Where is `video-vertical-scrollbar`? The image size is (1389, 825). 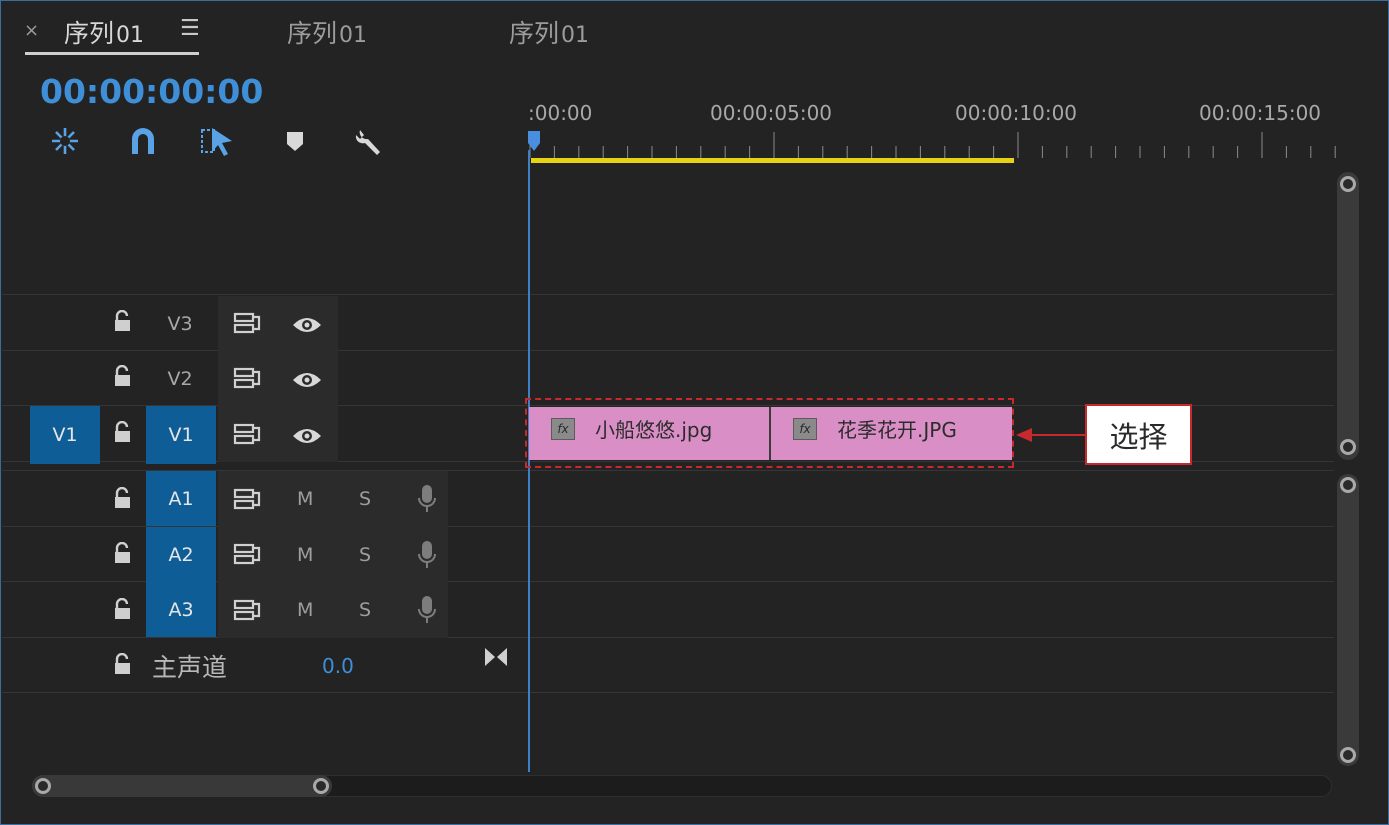 video-vertical-scrollbar is located at coordinates (1348, 316).